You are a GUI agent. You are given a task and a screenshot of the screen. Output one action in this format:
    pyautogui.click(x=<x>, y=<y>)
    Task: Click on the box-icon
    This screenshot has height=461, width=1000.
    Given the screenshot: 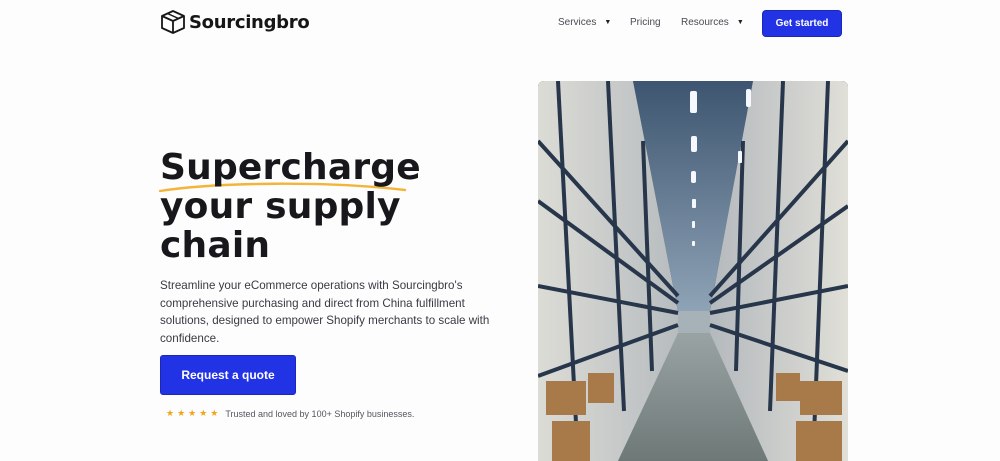 What is the action you would take?
    pyautogui.click(x=173, y=22)
    